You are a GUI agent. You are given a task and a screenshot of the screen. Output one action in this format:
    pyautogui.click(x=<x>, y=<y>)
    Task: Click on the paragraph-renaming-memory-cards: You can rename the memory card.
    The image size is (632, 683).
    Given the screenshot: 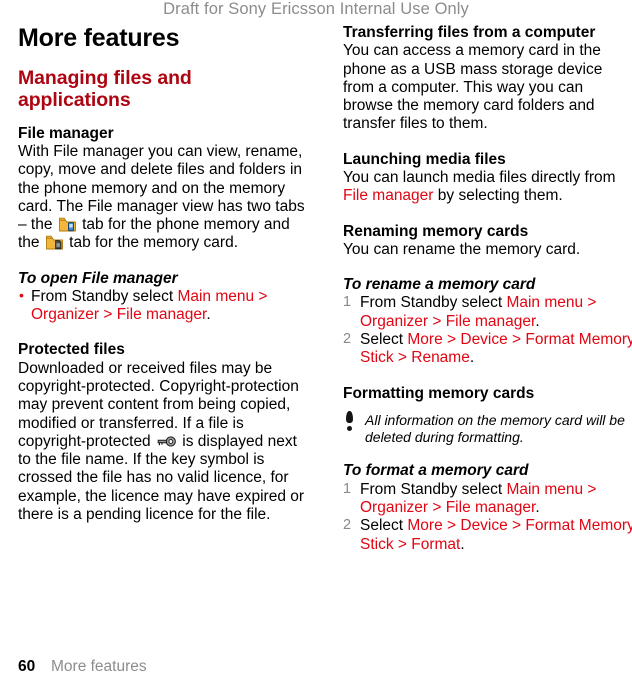 What is the action you would take?
    pyautogui.click(x=462, y=249)
    